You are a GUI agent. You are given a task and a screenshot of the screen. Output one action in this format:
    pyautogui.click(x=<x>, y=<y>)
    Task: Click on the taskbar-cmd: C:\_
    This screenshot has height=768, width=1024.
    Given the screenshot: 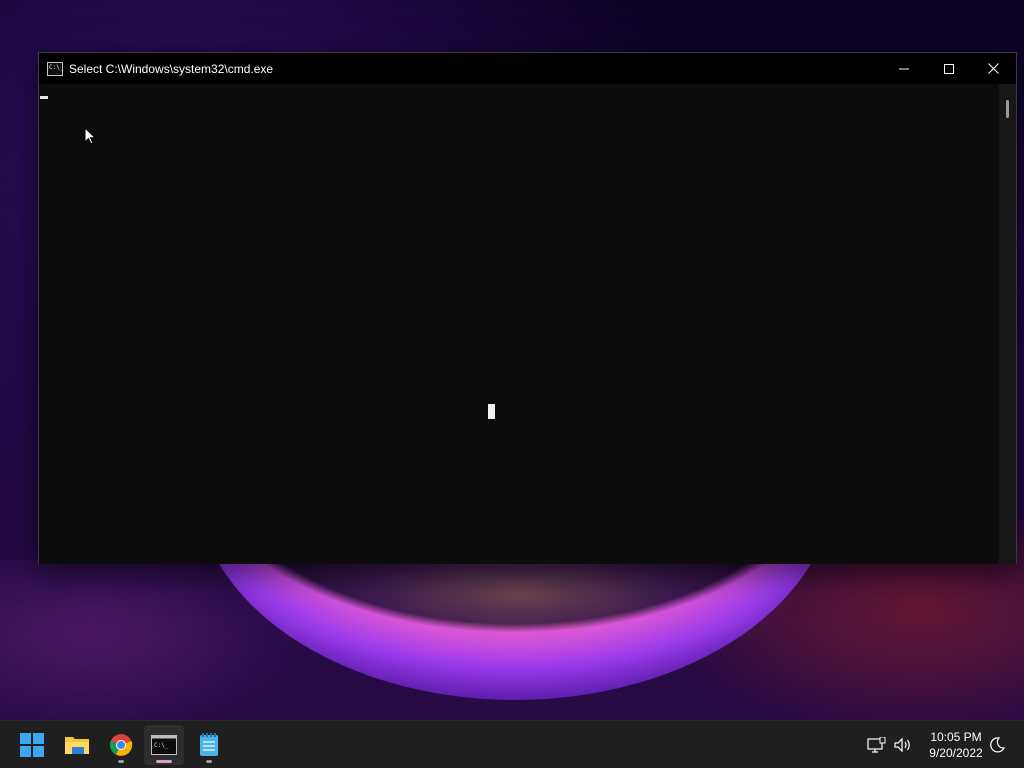 What is the action you would take?
    pyautogui.click(x=164, y=745)
    